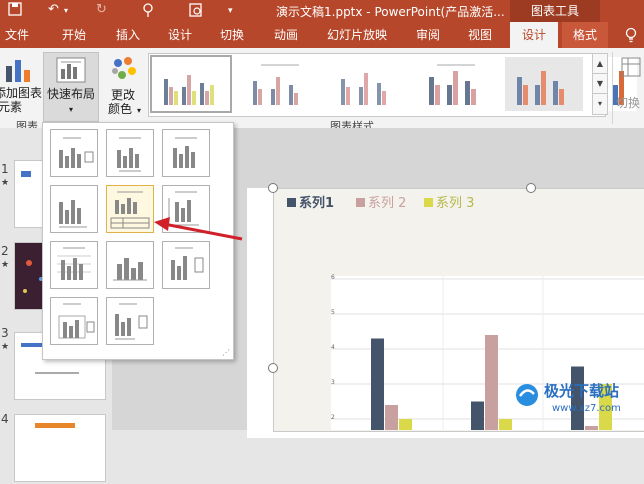 This screenshot has height=484, width=644. Describe the element at coordinates (534, 35) in the screenshot. I see `tab-chart-design: 设计` at that location.